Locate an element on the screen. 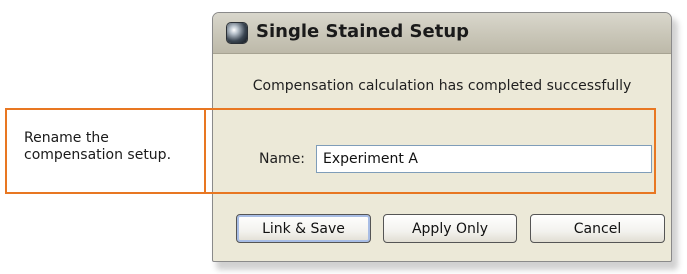 The image size is (687, 274). callout-text: Rename the compensation setup. is located at coordinates (114, 147).